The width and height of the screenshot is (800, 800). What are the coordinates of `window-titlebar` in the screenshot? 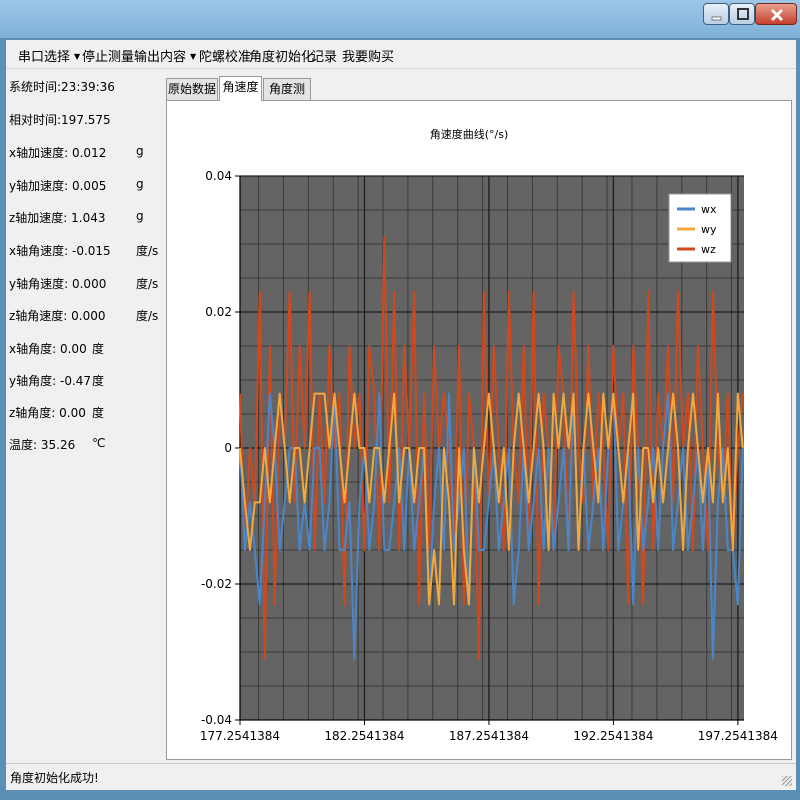 It's located at (400, 19).